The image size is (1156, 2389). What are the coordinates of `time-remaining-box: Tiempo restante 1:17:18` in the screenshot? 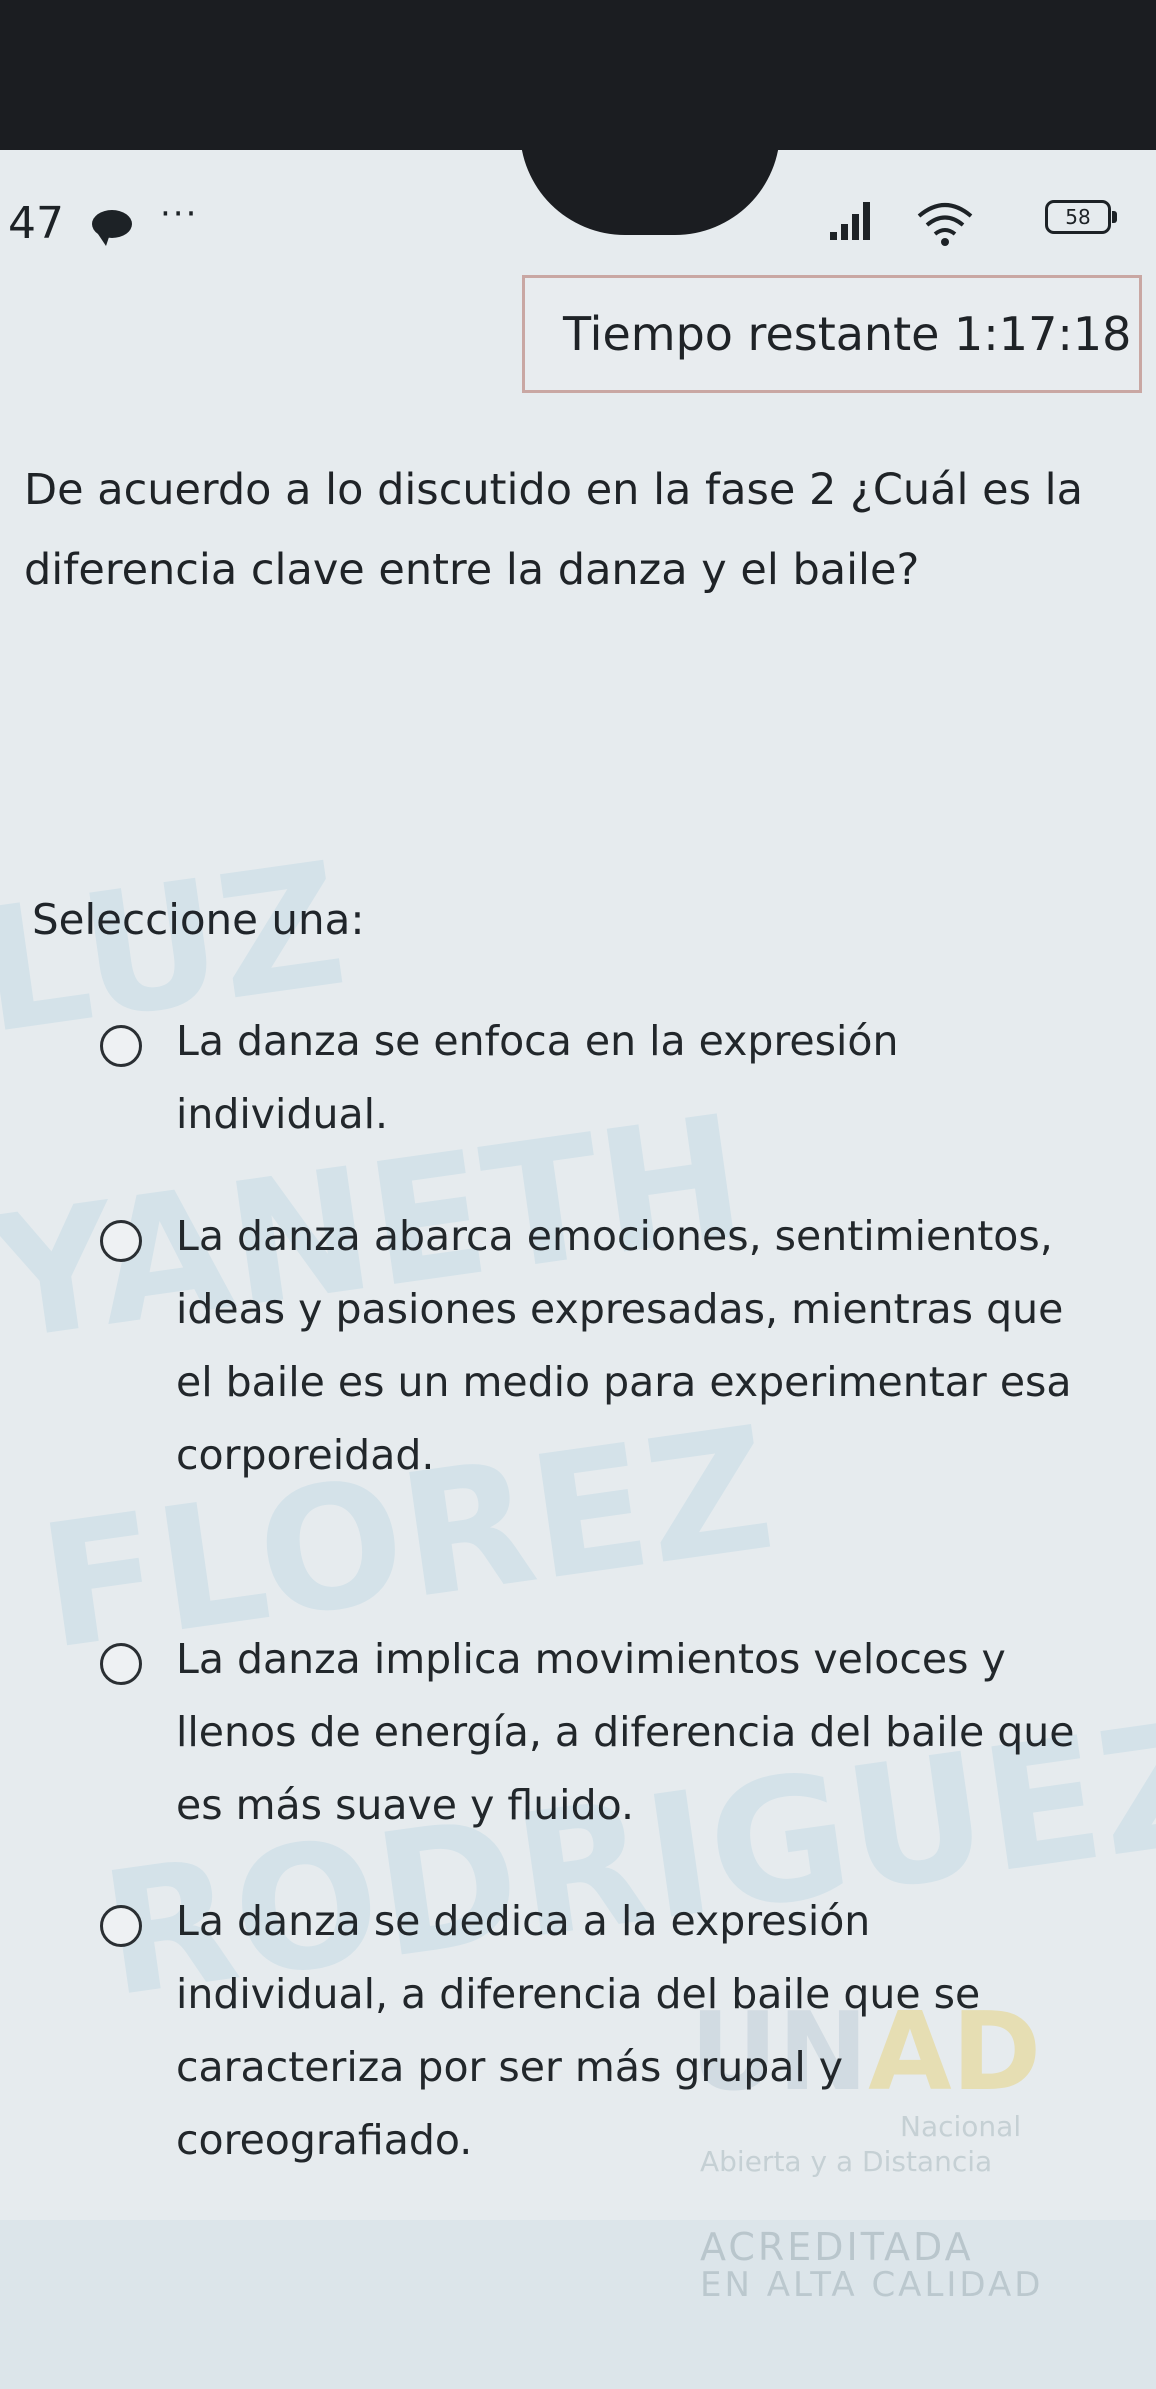 It's located at (832, 334).